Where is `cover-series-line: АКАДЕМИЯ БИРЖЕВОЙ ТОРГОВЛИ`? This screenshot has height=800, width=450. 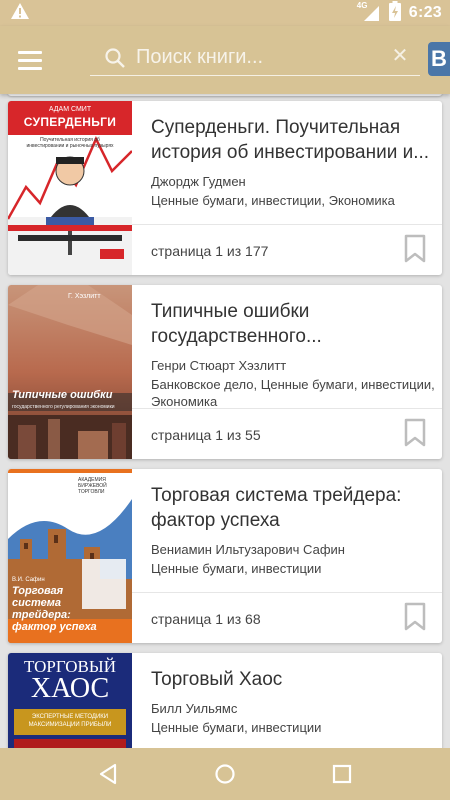
cover-series-line: АКАДЕМИЯ БИРЖЕВОЙ ТОРГОВЛИ is located at coordinates (92, 486).